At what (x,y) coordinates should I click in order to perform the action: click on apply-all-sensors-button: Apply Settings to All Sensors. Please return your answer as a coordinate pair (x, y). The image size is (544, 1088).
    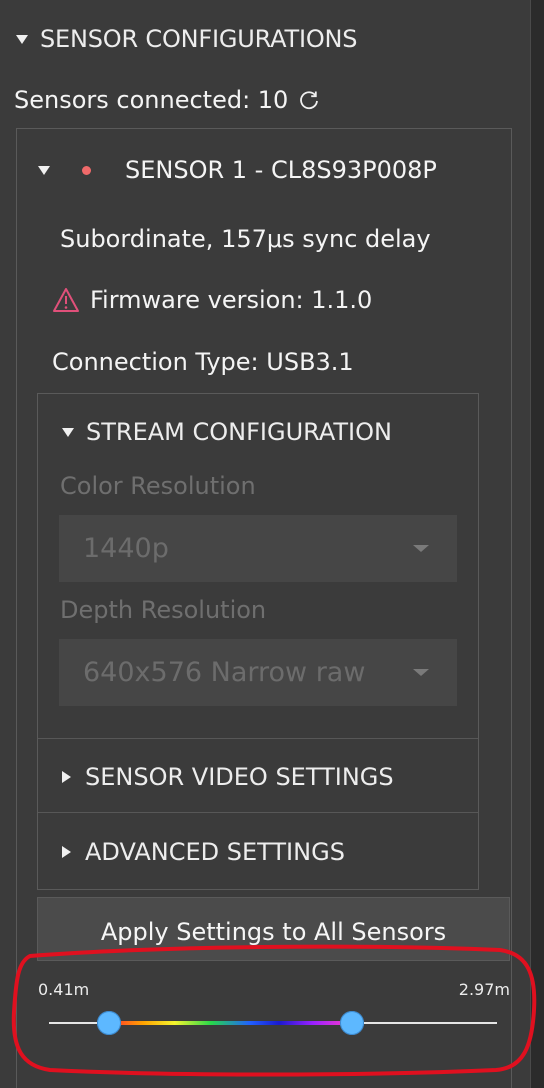
    Looking at the image, I should click on (273, 929).